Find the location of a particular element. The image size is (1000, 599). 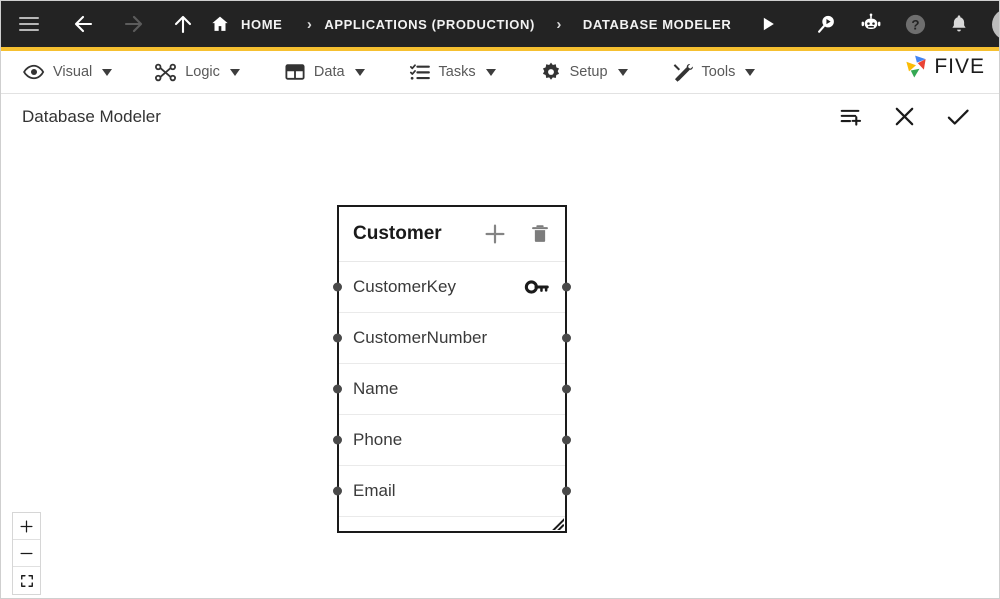

question-circle-icon: ? is located at coordinates (915, 24).